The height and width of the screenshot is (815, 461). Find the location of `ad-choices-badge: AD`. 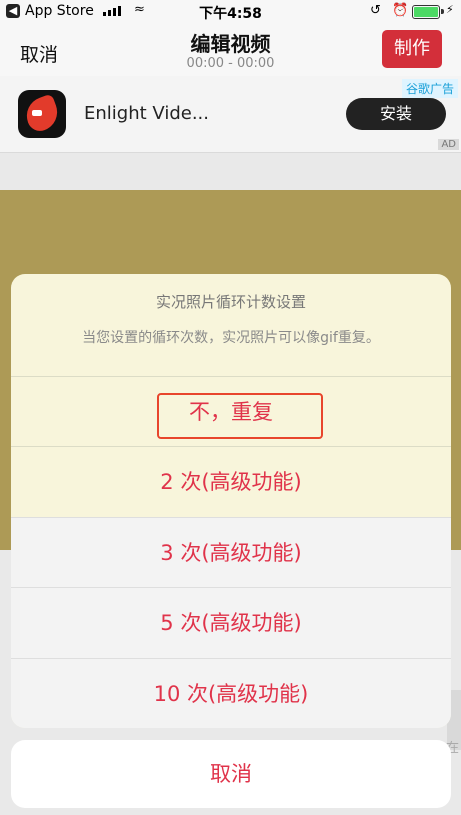

ad-choices-badge: AD is located at coordinates (448, 144).